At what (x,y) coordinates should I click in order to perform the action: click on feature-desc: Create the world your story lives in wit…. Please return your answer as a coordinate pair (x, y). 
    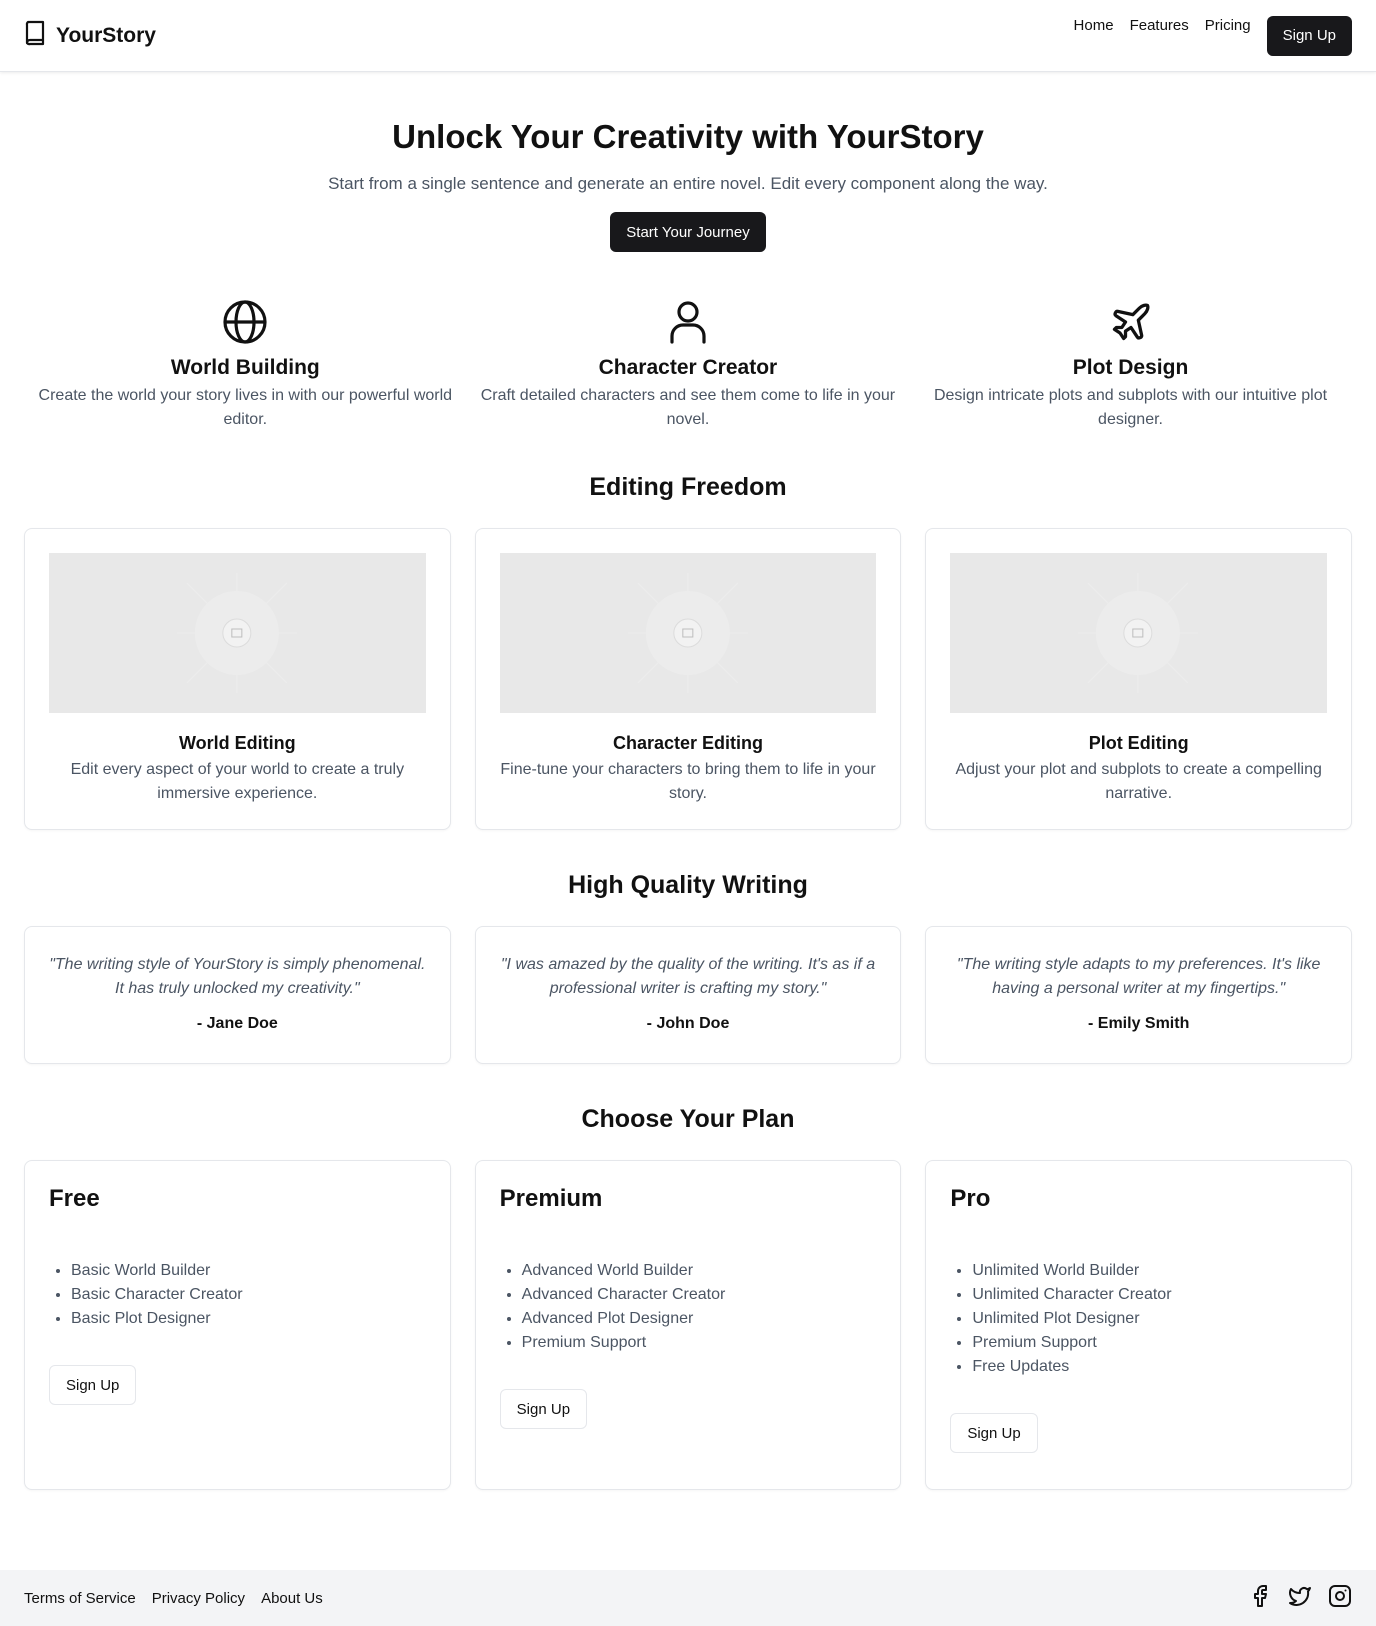
    Looking at the image, I should click on (245, 407).